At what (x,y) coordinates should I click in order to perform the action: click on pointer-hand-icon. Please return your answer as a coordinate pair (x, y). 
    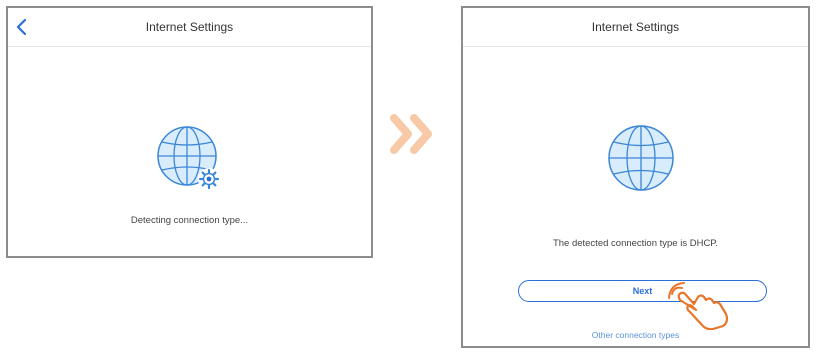
    Looking at the image, I should click on (698, 306).